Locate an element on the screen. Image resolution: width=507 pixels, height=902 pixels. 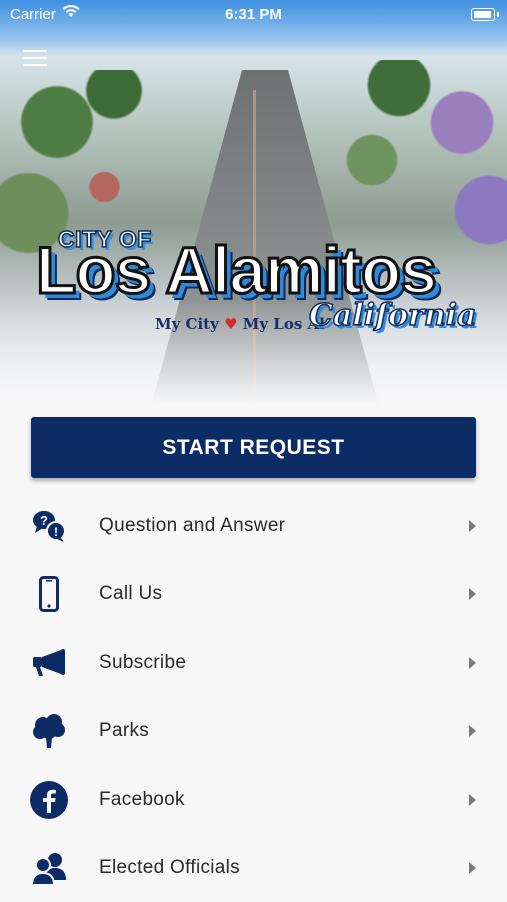
question-answer-icon: ? ! is located at coordinates (49, 526).